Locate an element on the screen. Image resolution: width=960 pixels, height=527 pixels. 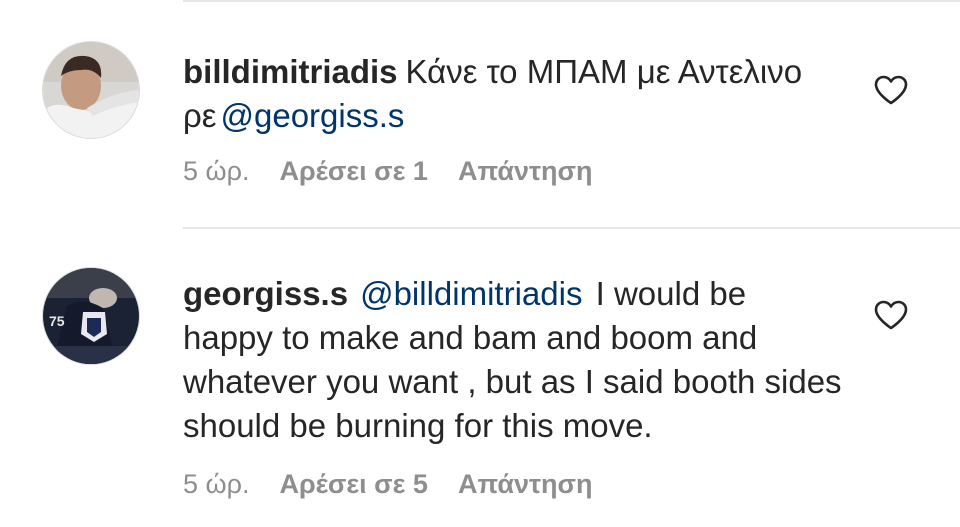
svg-text: 75 is located at coordinates (57, 321).